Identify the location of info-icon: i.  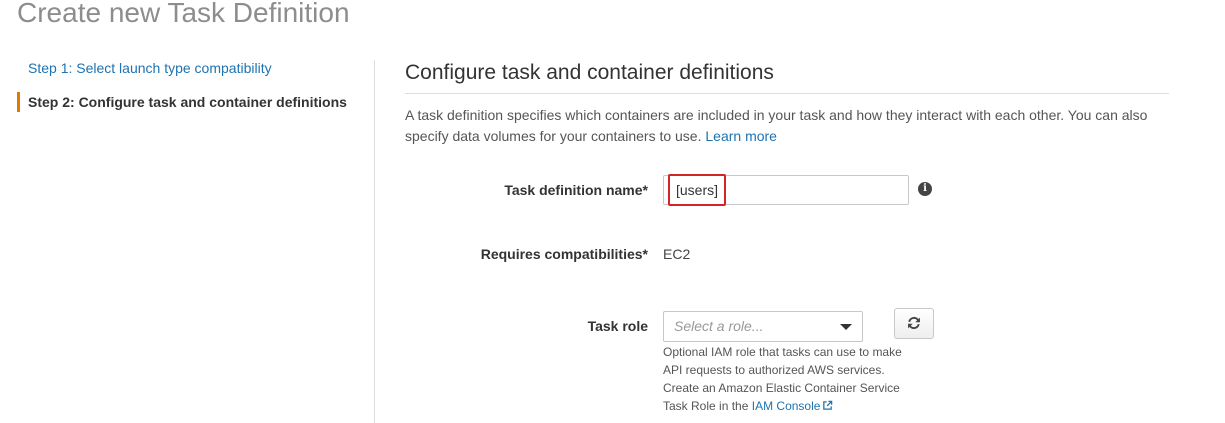
(925, 189).